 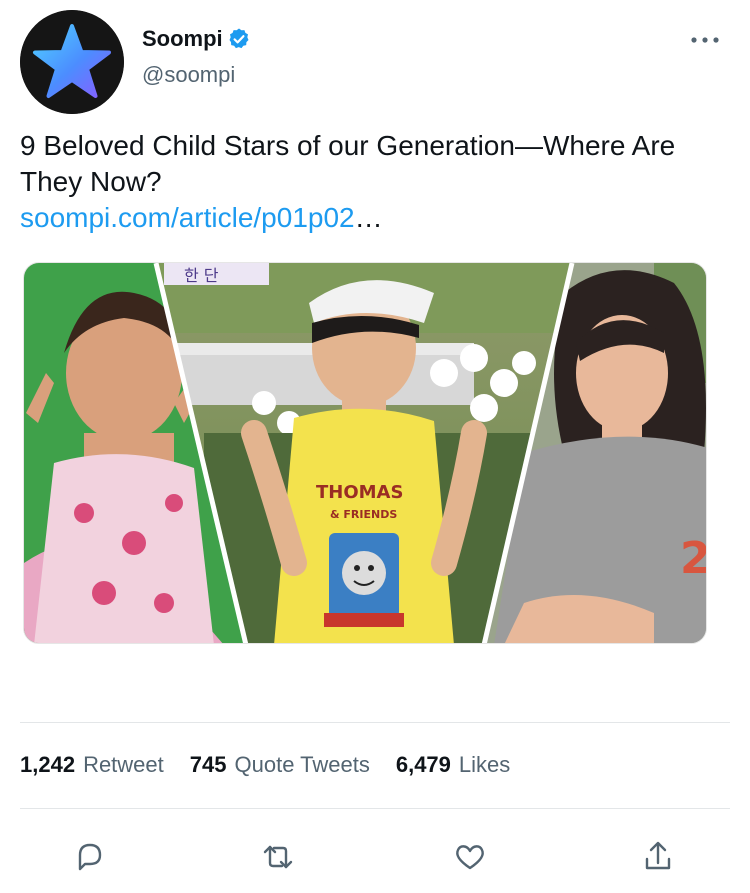 What do you see at coordinates (182, 39) in the screenshot?
I see `display-name: Soompi` at bounding box center [182, 39].